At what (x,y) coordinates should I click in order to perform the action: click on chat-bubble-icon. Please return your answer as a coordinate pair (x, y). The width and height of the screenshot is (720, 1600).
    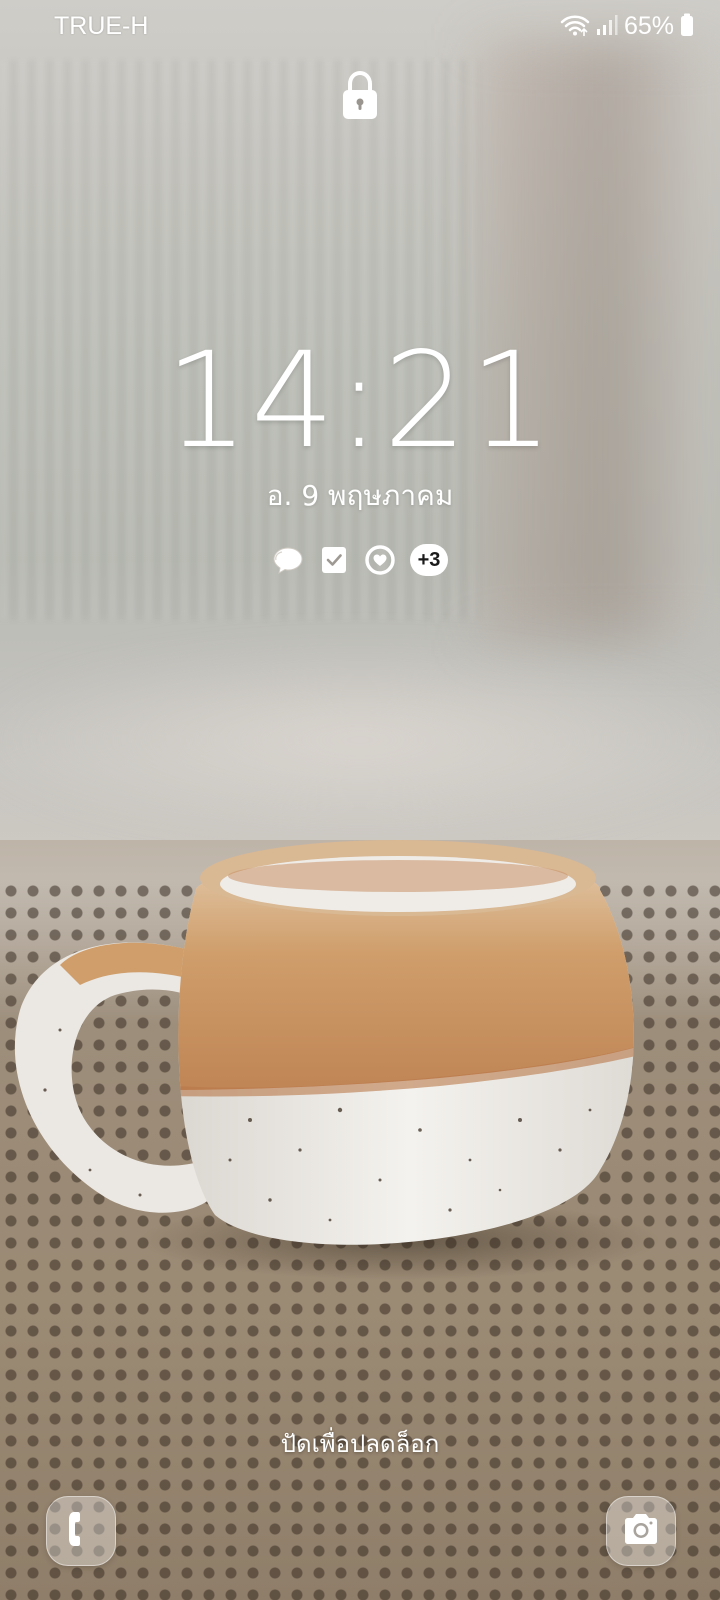
    Looking at the image, I should click on (288, 560).